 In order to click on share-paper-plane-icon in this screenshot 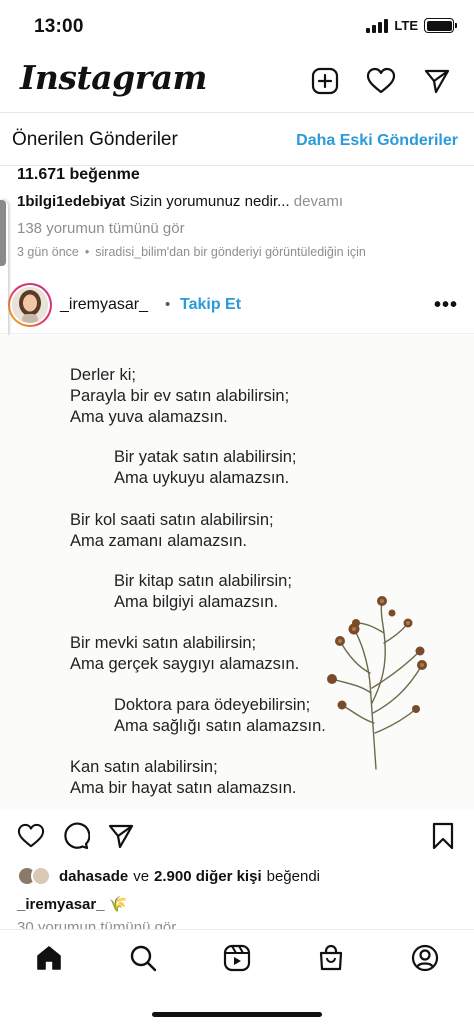, I will do `click(121, 836)`.